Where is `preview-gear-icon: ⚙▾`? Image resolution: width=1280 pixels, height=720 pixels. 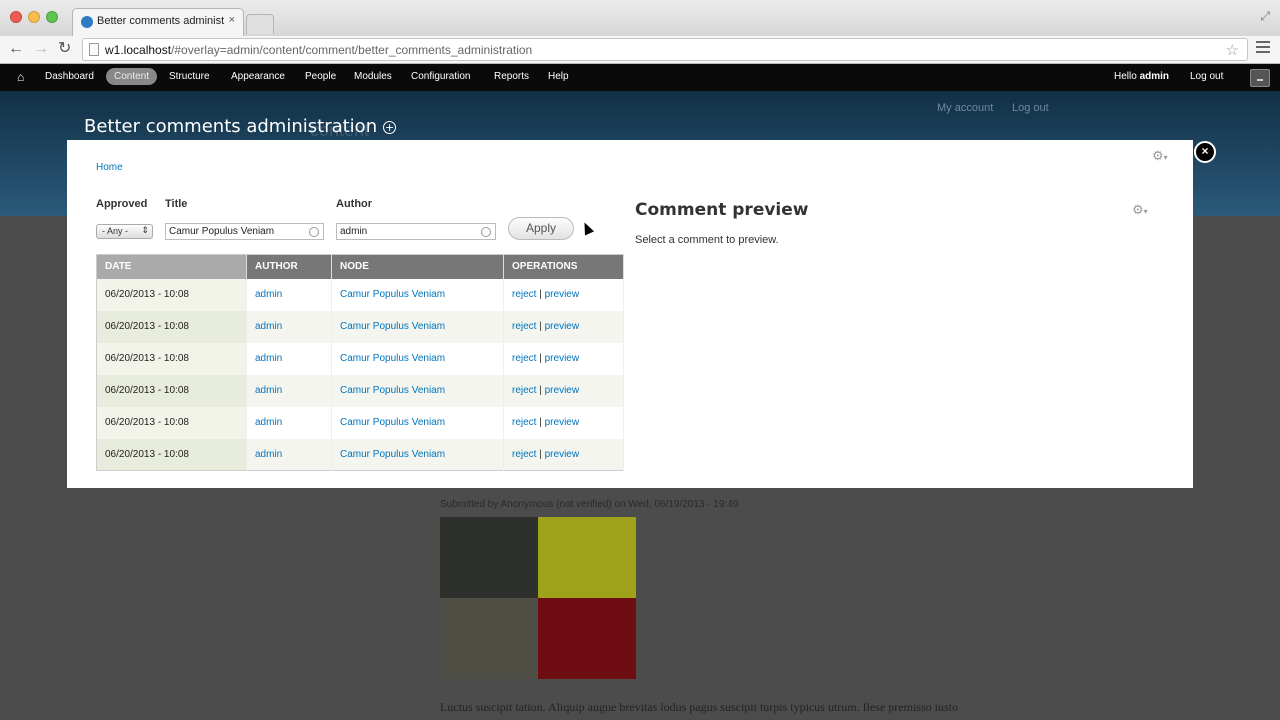
preview-gear-icon: ⚙▾ is located at coordinates (1140, 210).